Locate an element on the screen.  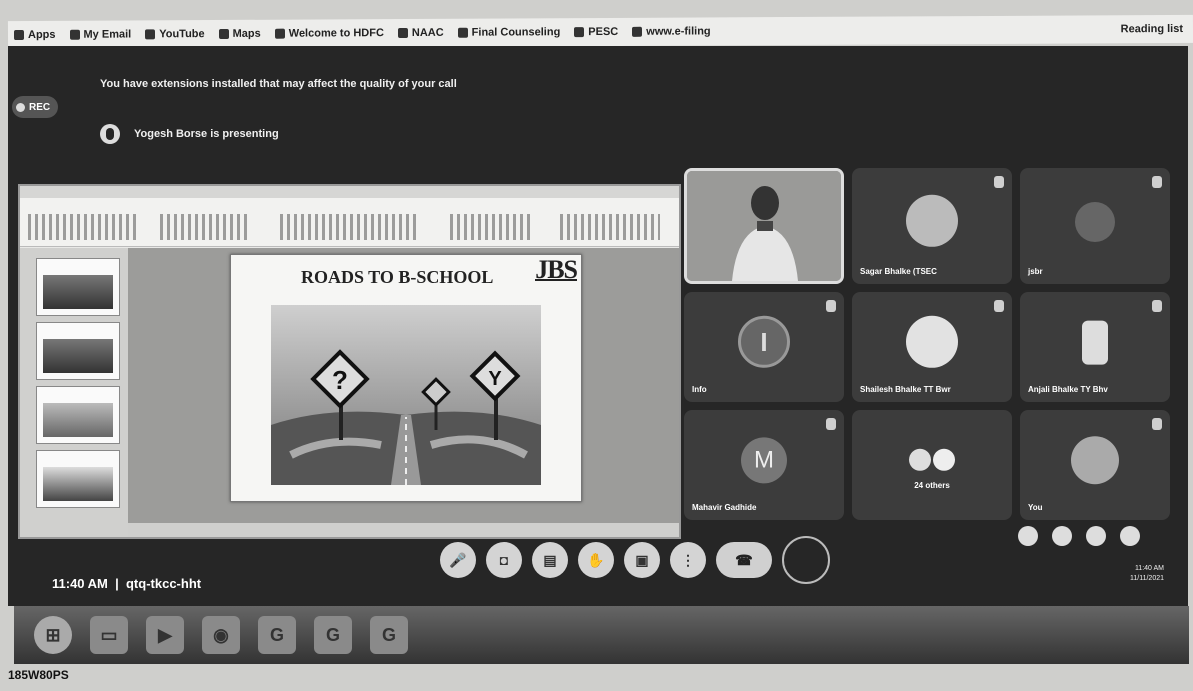
present-button: ▣ is located at coordinates (642, 560).